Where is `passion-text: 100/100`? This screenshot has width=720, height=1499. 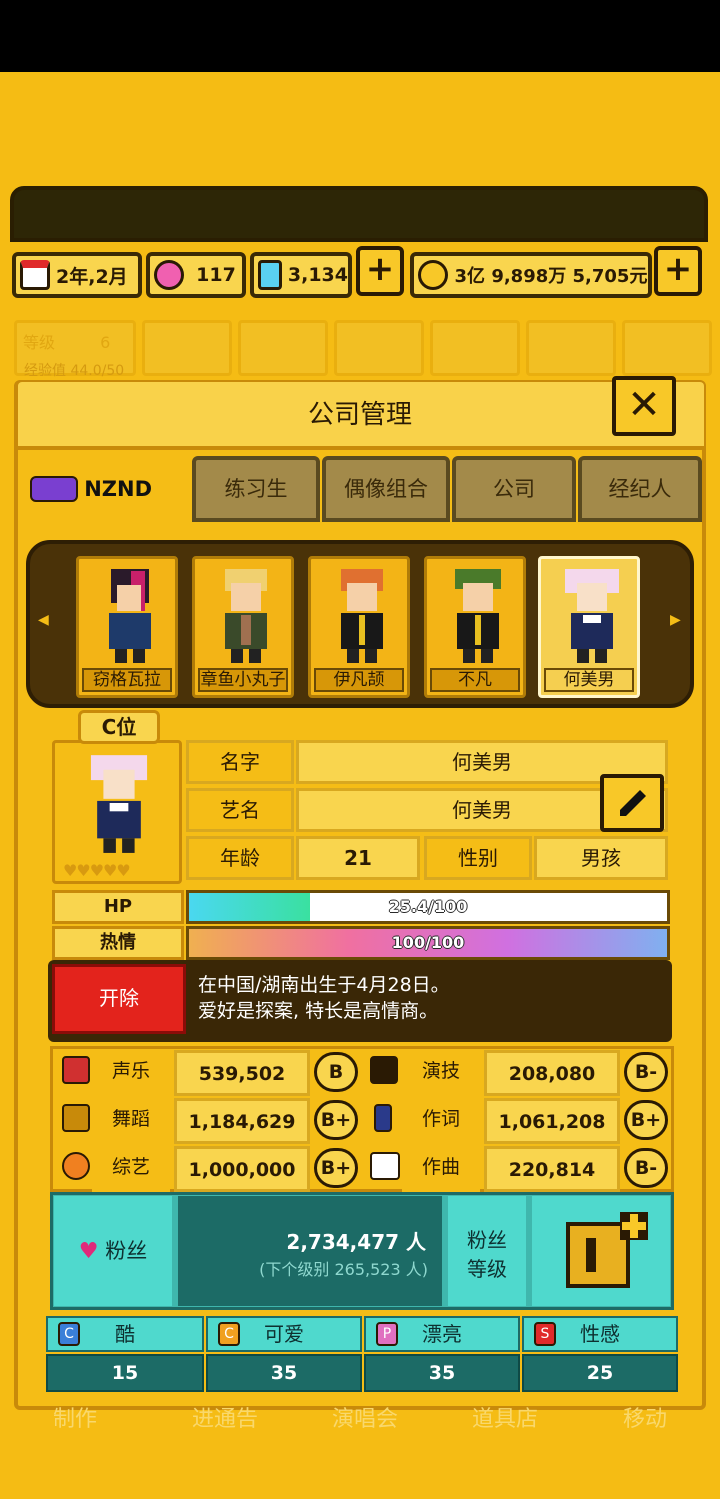
passion-text: 100/100 is located at coordinates (428, 942).